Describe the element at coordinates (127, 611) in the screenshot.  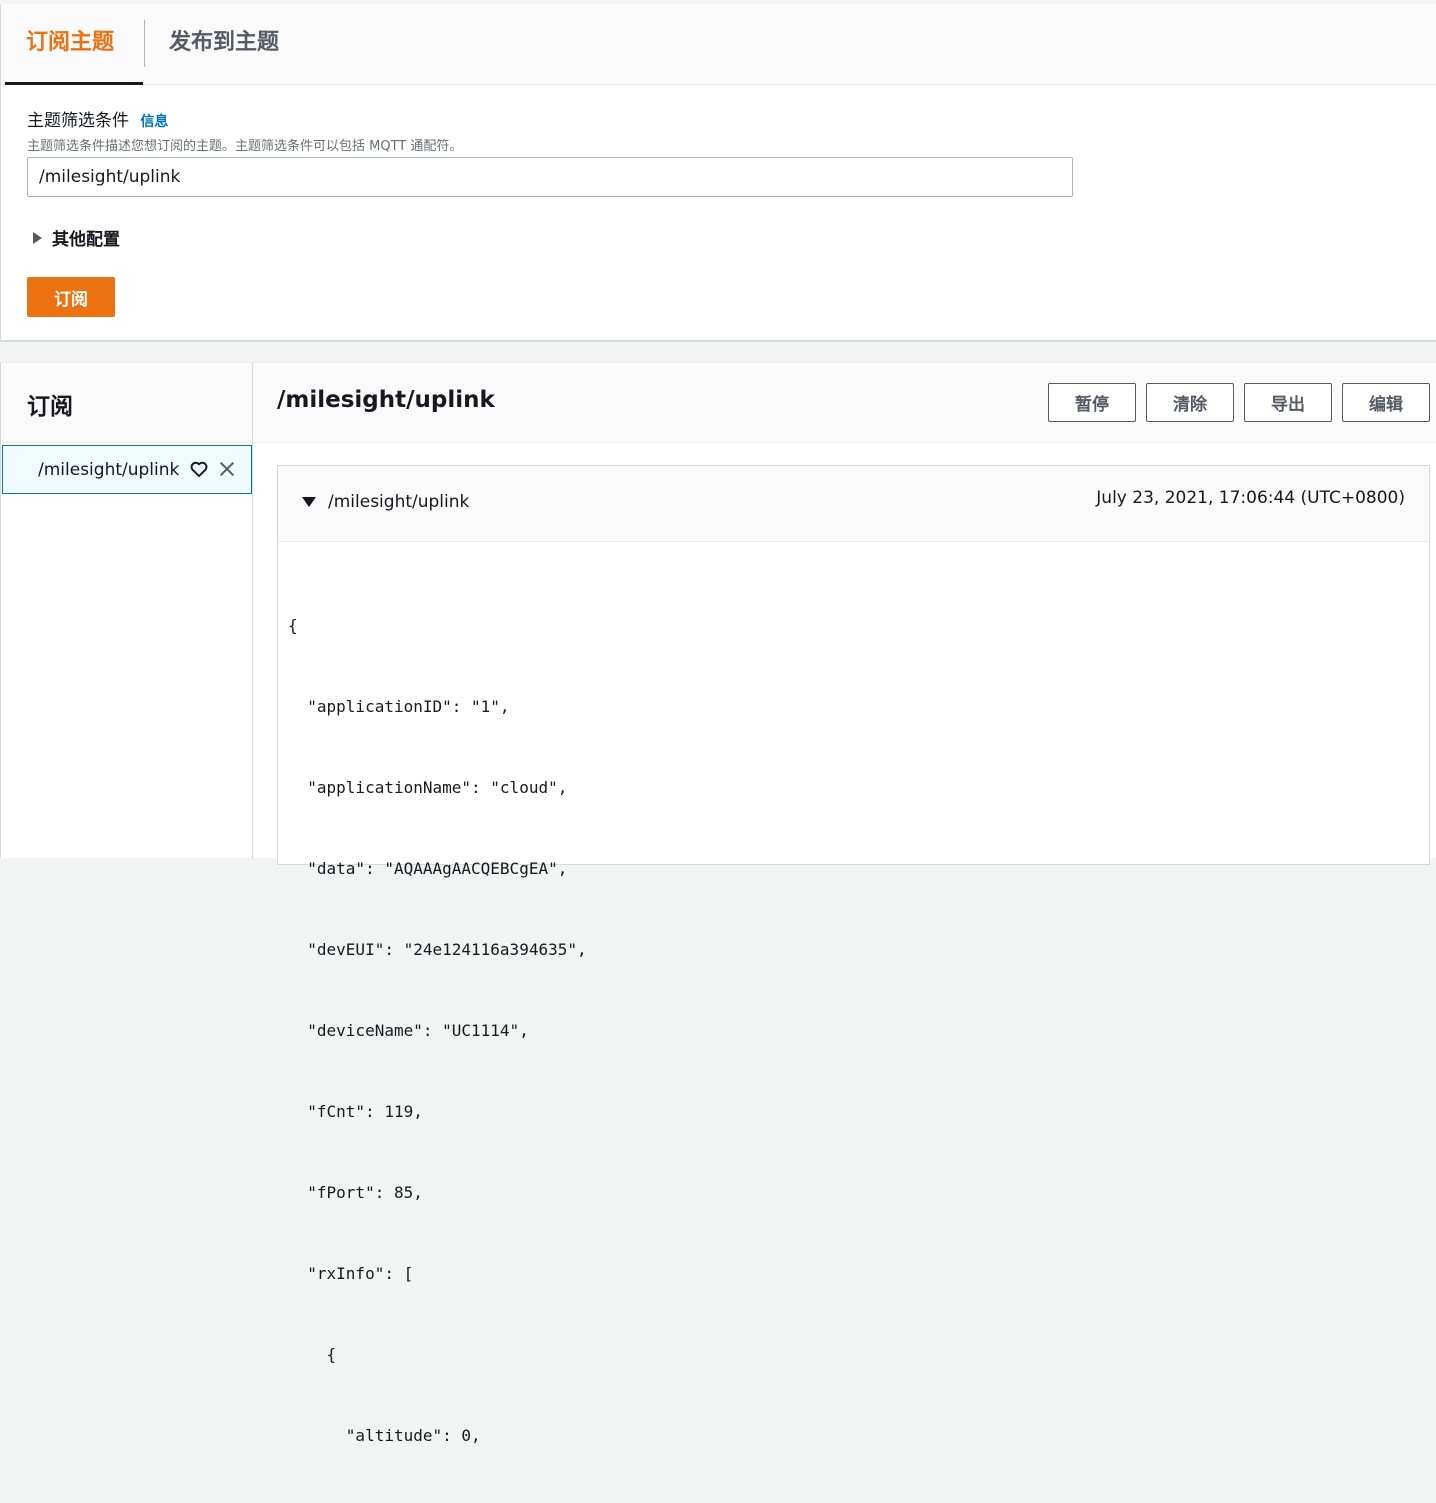
I see `subscriptions-sidebar: 订阅 /milesight/uplink` at that location.